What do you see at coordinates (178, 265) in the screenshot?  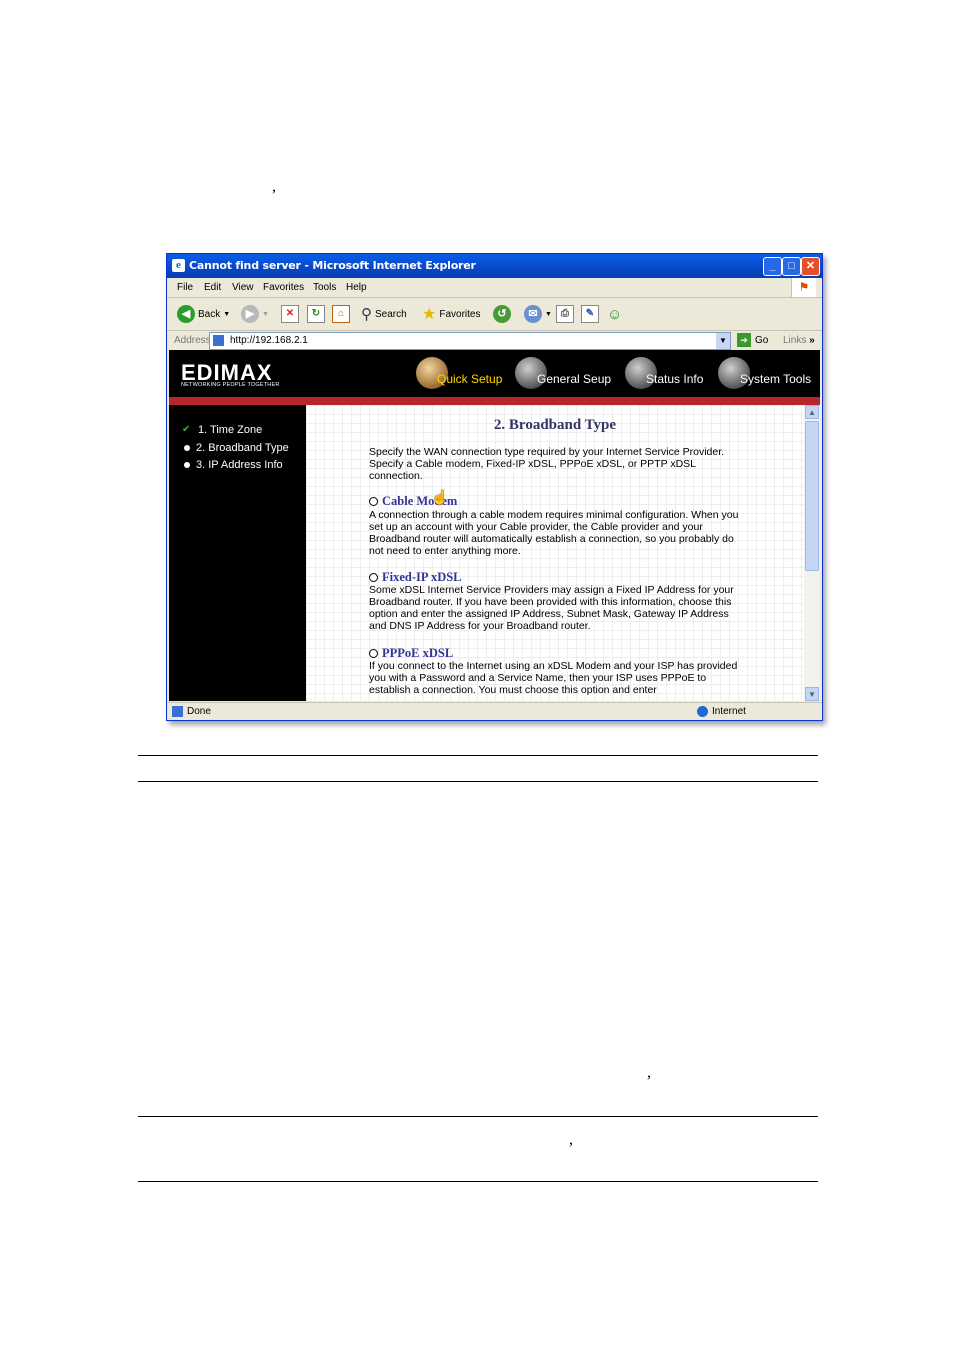 I see `ie-icon: e` at bounding box center [178, 265].